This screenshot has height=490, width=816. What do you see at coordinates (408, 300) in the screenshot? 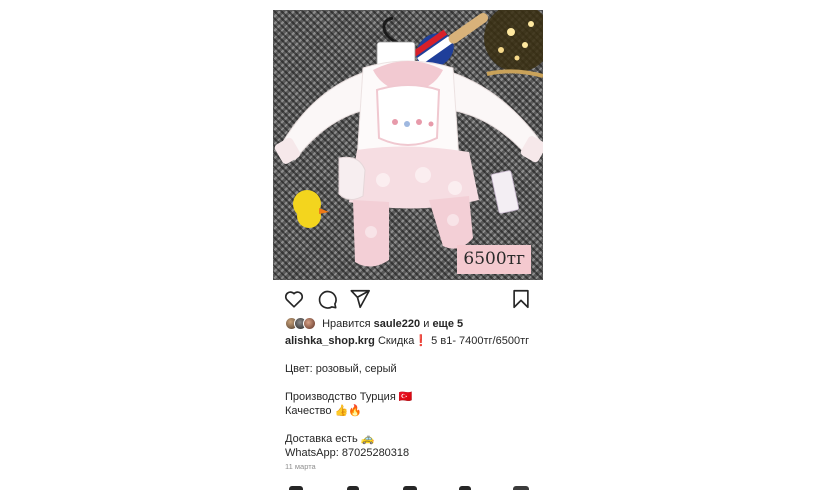
I see `post-actions-bar` at bounding box center [408, 300].